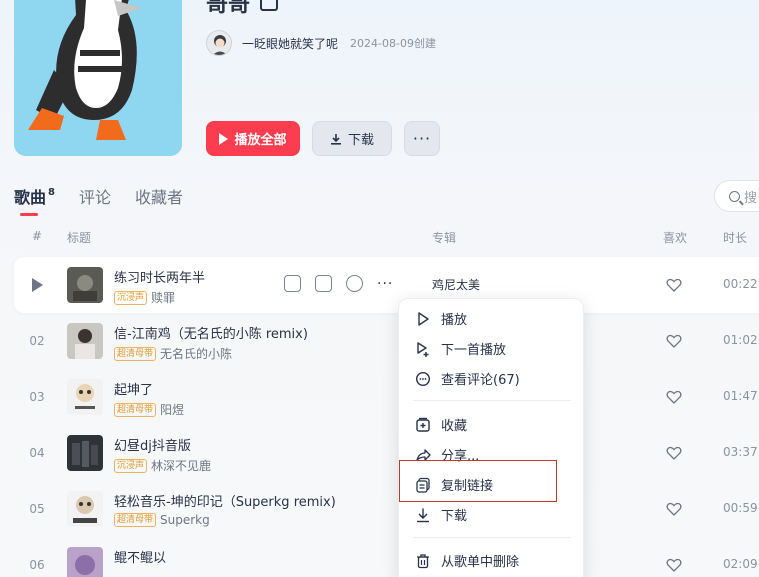 This screenshot has height=577, width=759. Describe the element at coordinates (131, 465) in the screenshot. I see `quality-tag: 沉浸声` at that location.